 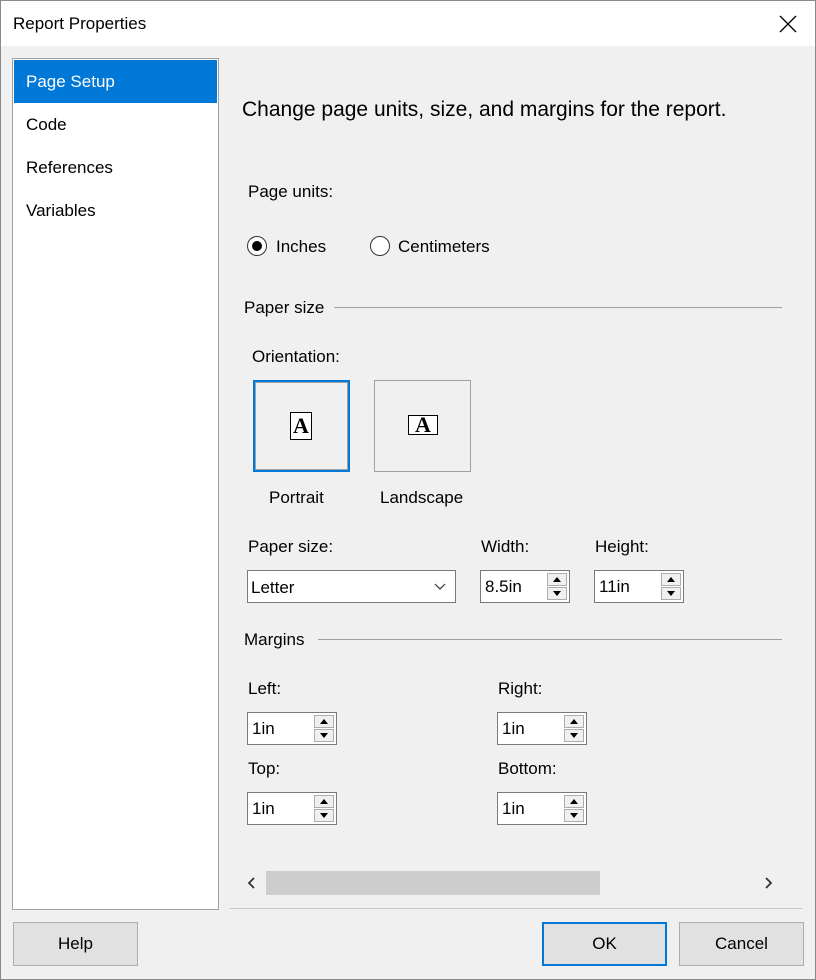 What do you see at coordinates (115, 167) in the screenshot?
I see `sidebar-item-references: References` at bounding box center [115, 167].